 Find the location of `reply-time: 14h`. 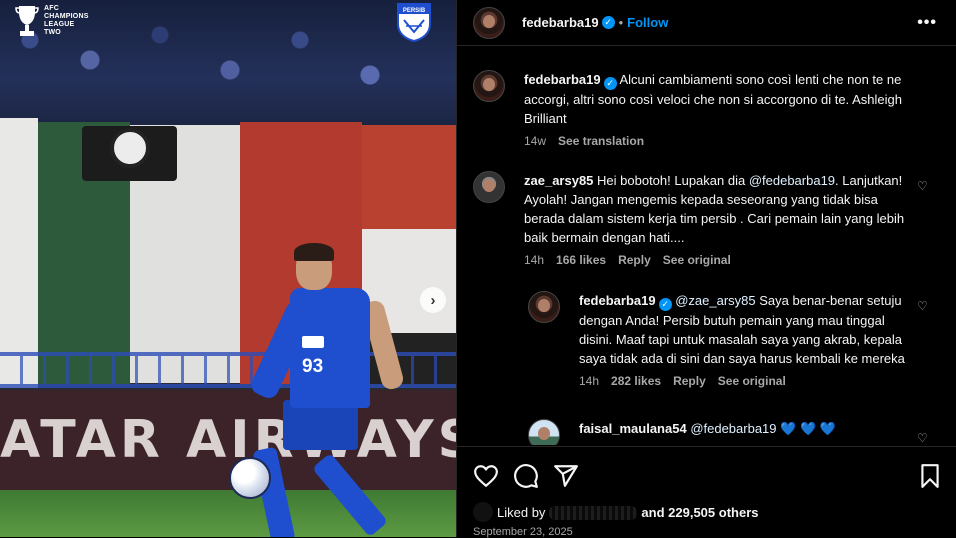

reply-time: 14h is located at coordinates (589, 381).